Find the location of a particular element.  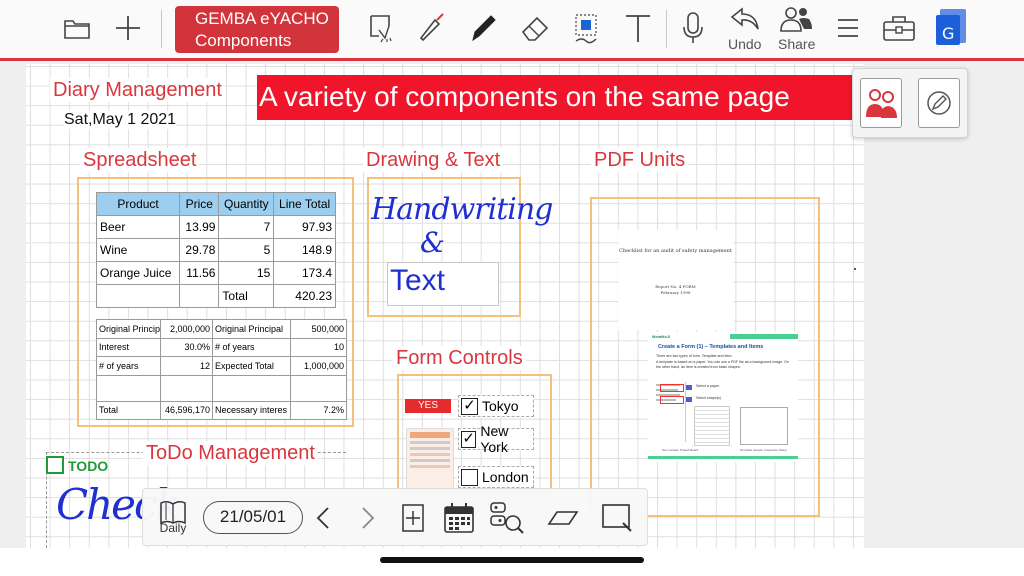

undo-icon is located at coordinates (745, 19).